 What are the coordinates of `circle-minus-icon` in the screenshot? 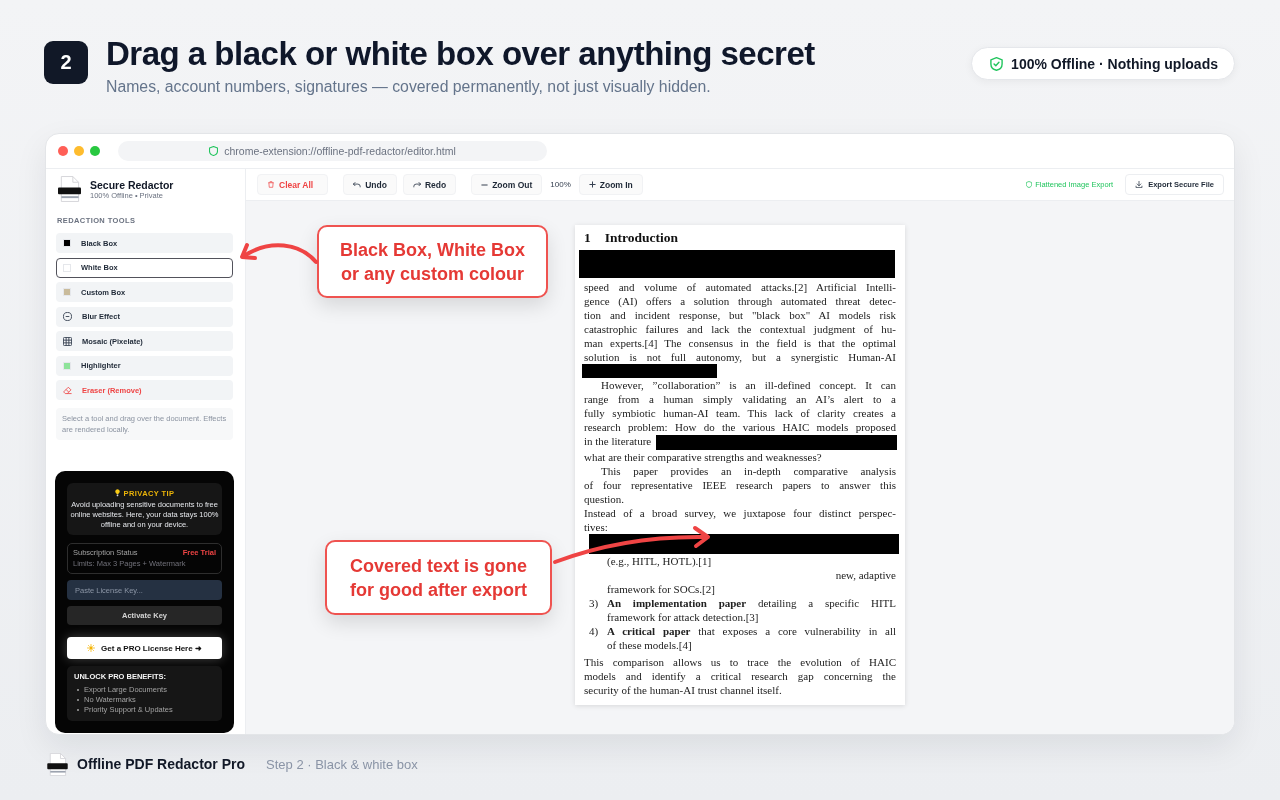 It's located at (67, 316).